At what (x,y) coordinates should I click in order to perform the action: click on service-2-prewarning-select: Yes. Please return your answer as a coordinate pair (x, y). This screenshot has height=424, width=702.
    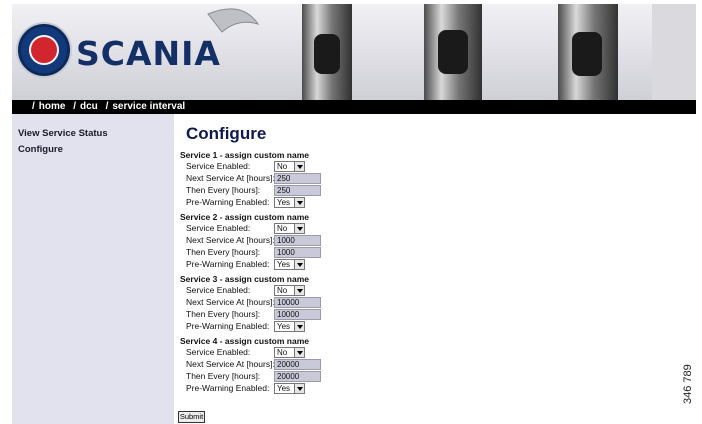
    Looking at the image, I should click on (289, 264).